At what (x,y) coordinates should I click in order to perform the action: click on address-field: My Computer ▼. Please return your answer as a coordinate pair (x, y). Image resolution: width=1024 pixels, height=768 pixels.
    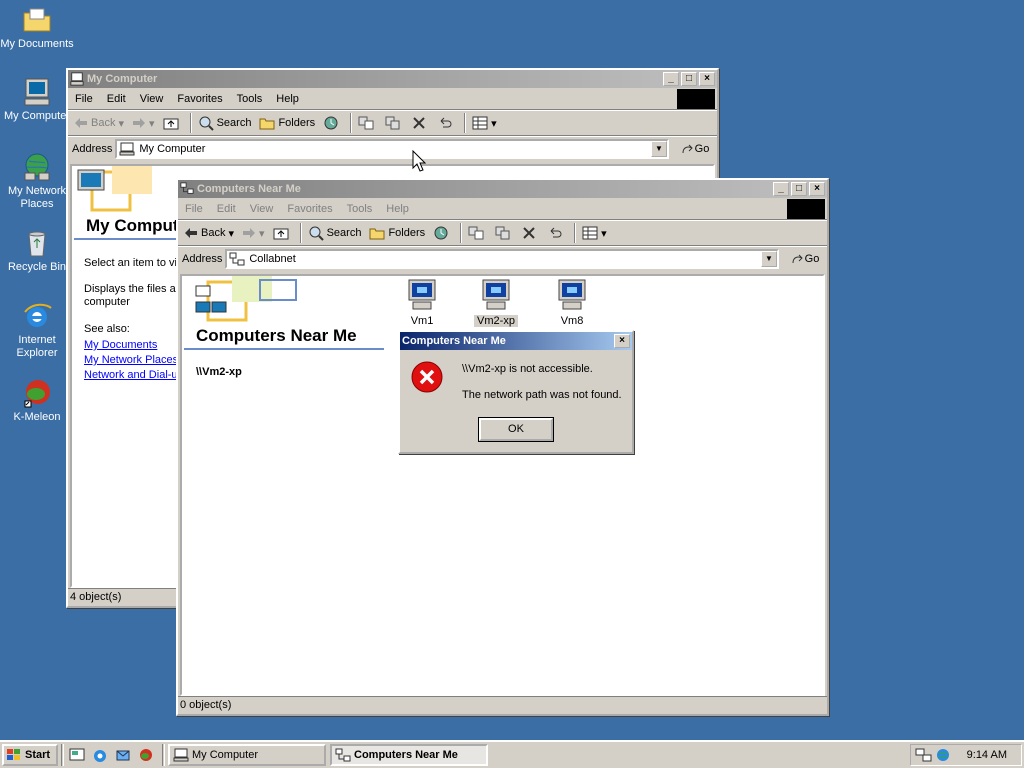
    Looking at the image, I should click on (392, 148).